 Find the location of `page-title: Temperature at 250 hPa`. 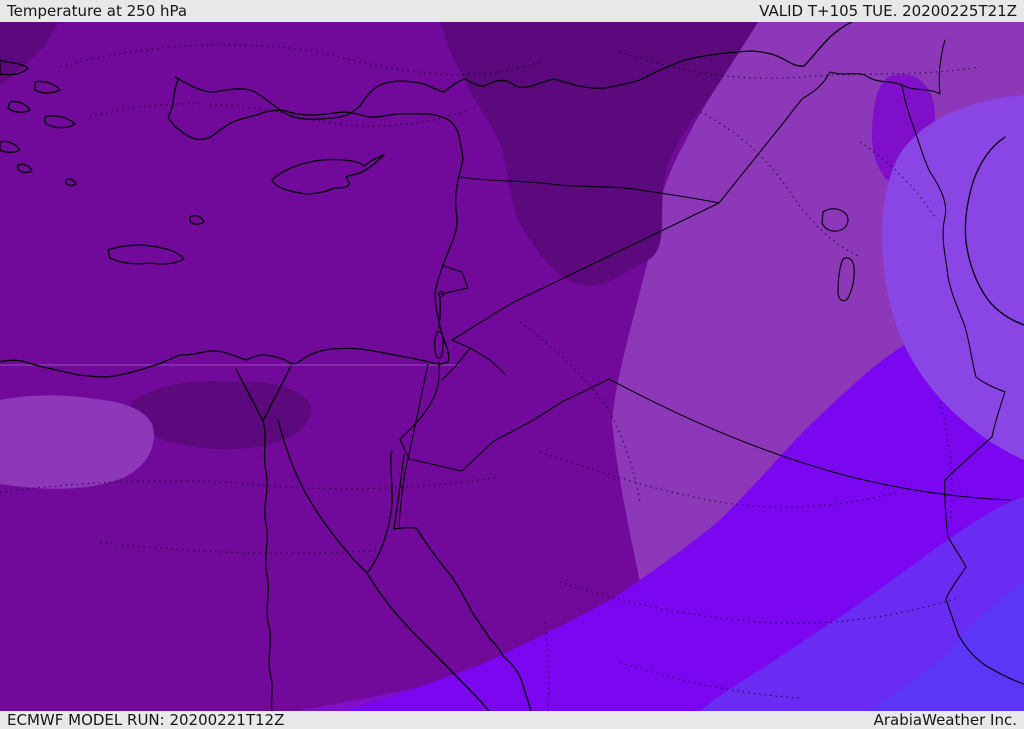

page-title: Temperature at 250 hPa is located at coordinates (97, 11).